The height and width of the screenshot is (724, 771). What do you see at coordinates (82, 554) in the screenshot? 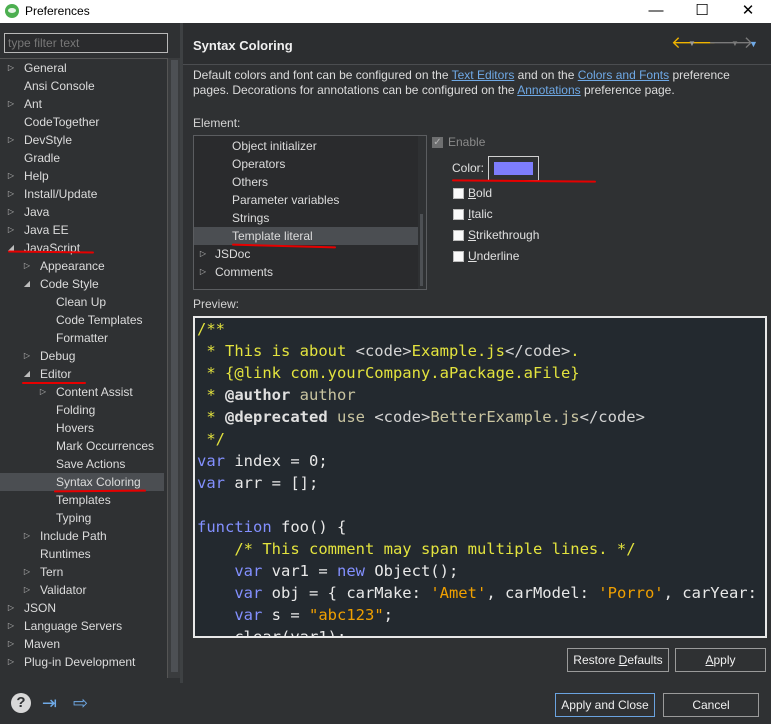
I see `tree-item: Runtimes` at bounding box center [82, 554].